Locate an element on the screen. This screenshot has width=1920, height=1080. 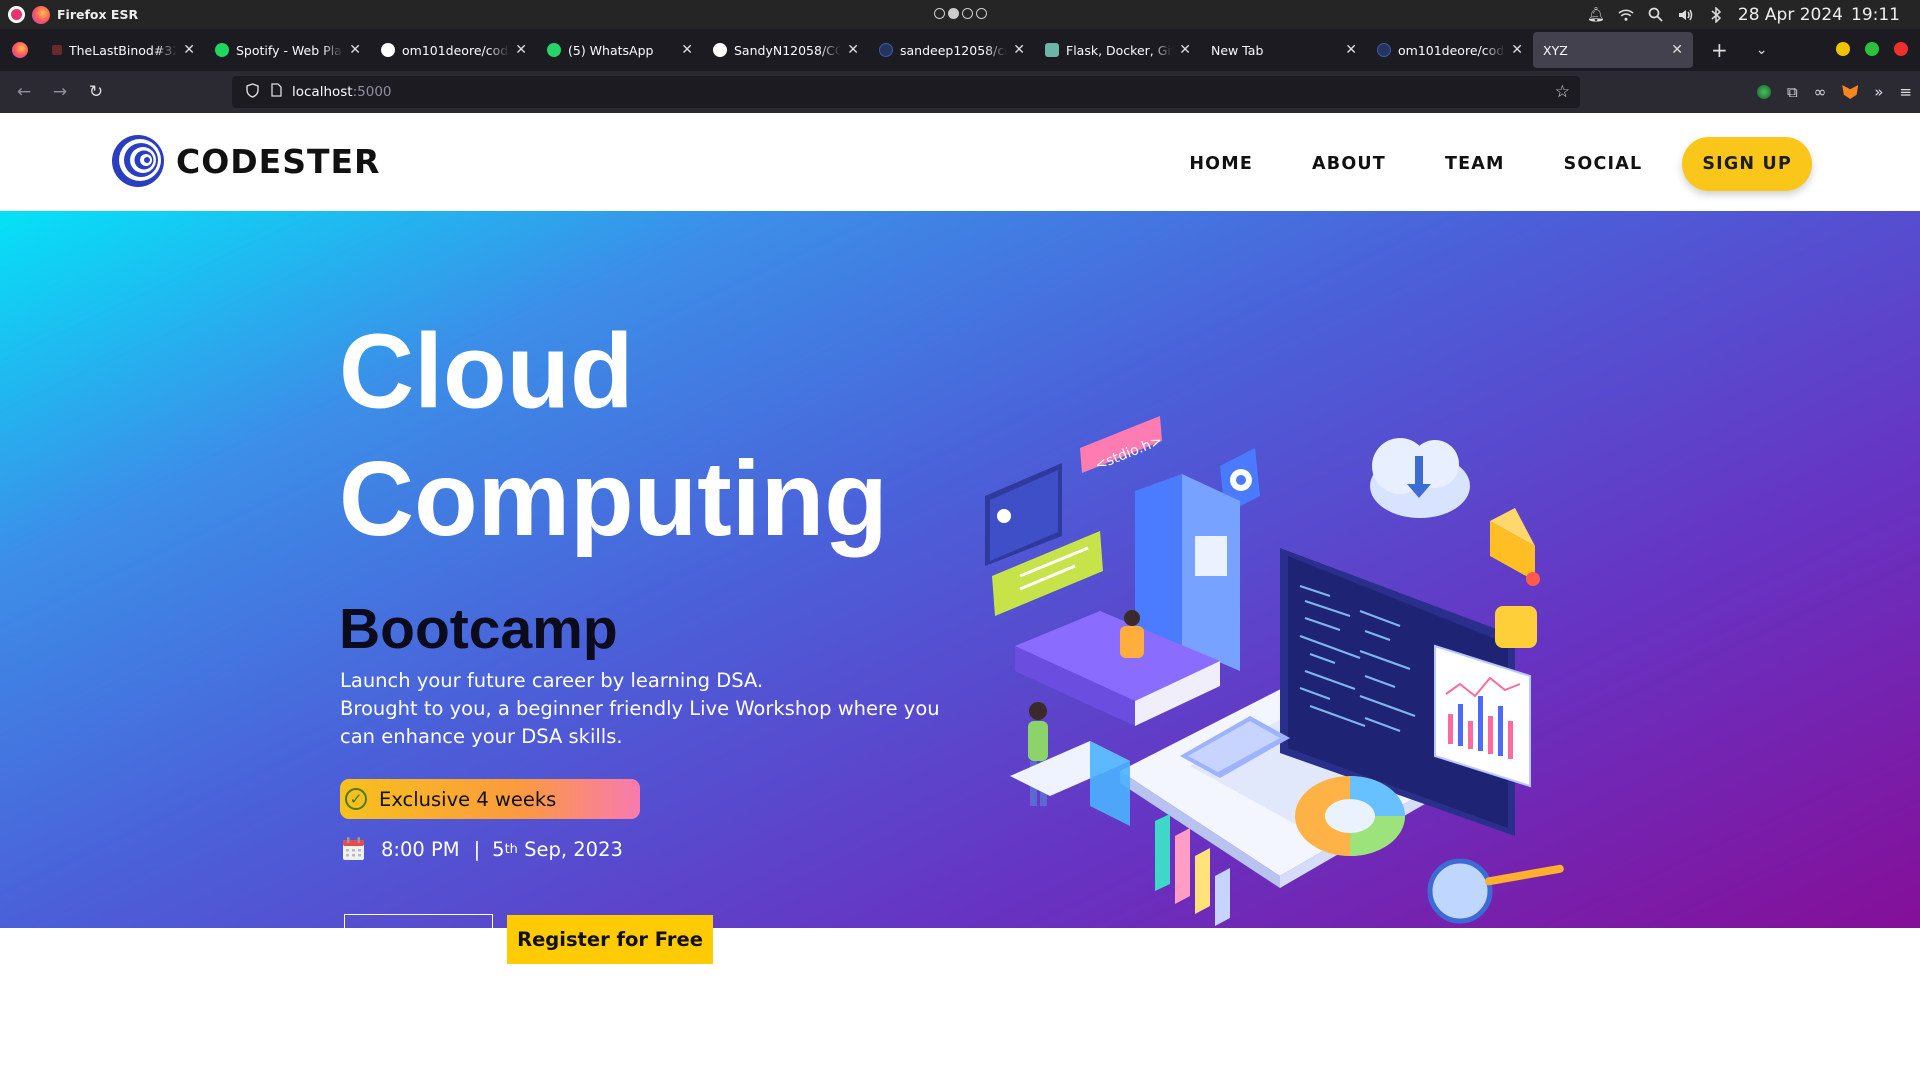
firefox-view-icon is located at coordinates (20, 50).